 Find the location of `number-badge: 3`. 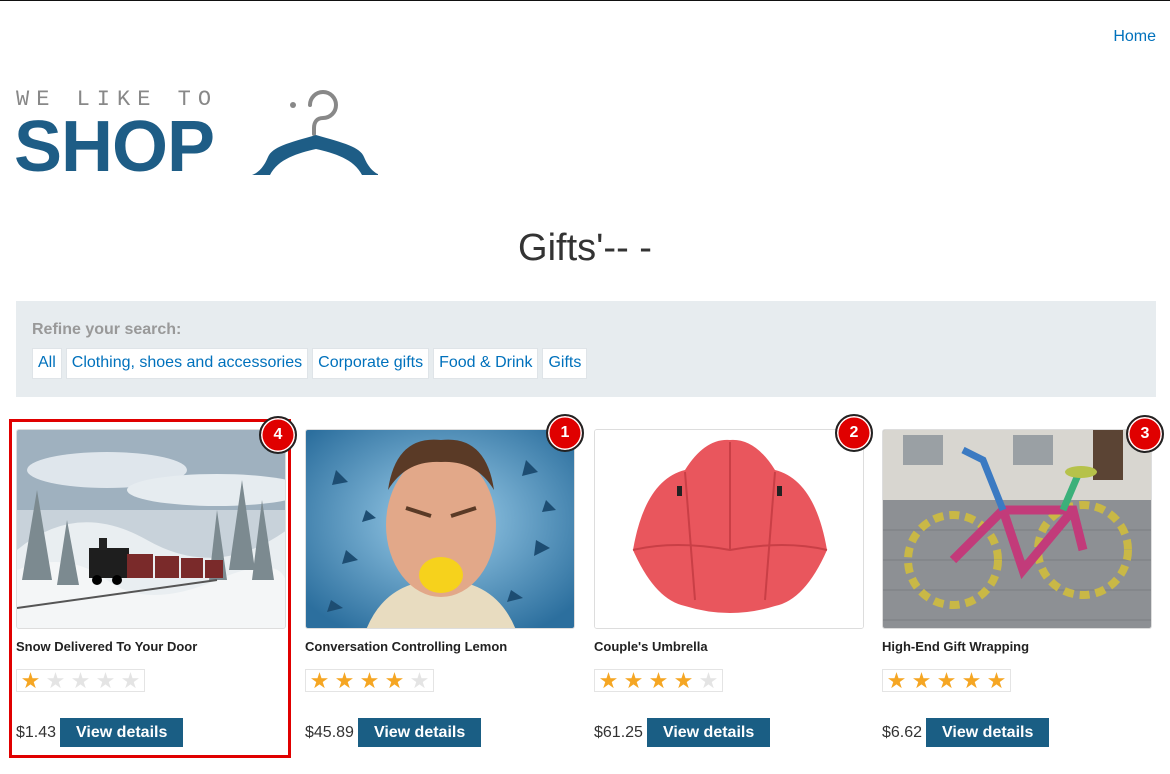

number-badge: 3 is located at coordinates (1145, 434).